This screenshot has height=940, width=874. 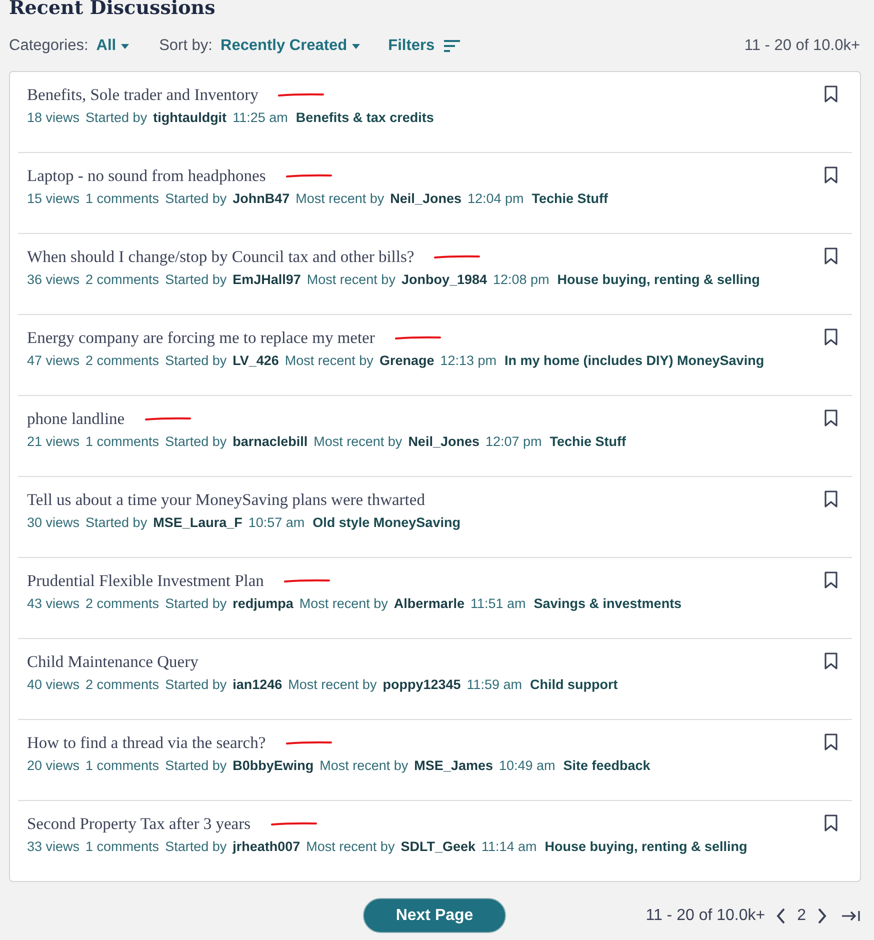 I want to click on username-link: jrheath007, so click(x=266, y=846).